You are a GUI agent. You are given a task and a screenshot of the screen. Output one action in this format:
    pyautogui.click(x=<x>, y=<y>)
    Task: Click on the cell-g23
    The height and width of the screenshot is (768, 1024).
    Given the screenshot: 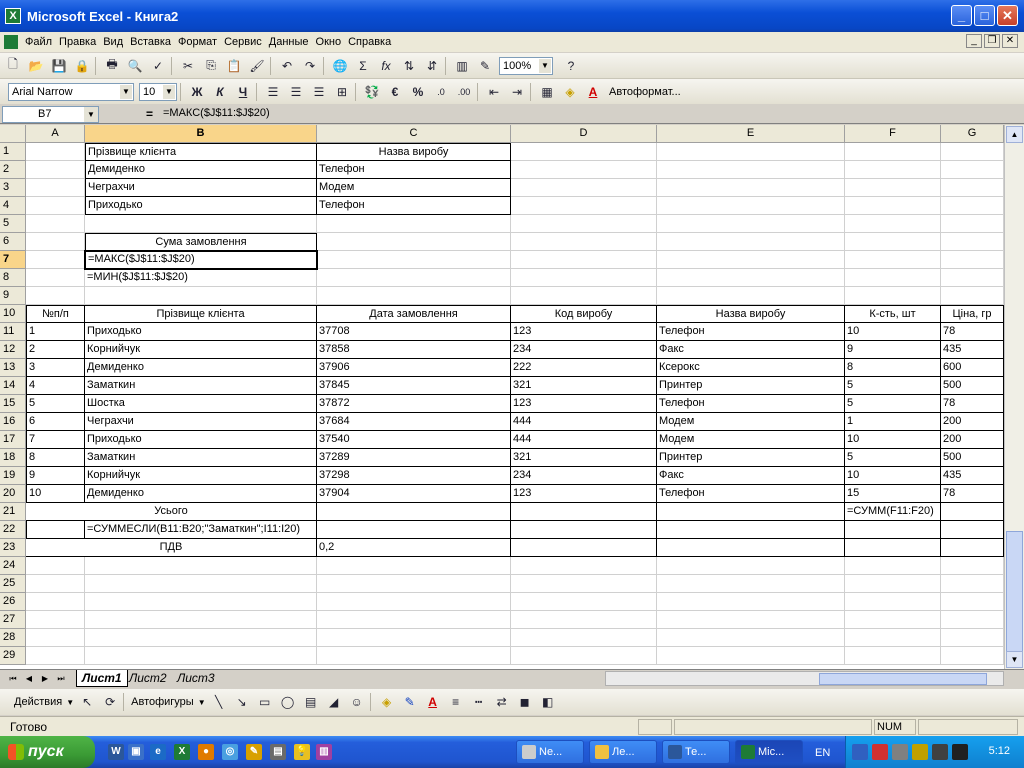 What is the action you would take?
    pyautogui.click(x=972, y=548)
    